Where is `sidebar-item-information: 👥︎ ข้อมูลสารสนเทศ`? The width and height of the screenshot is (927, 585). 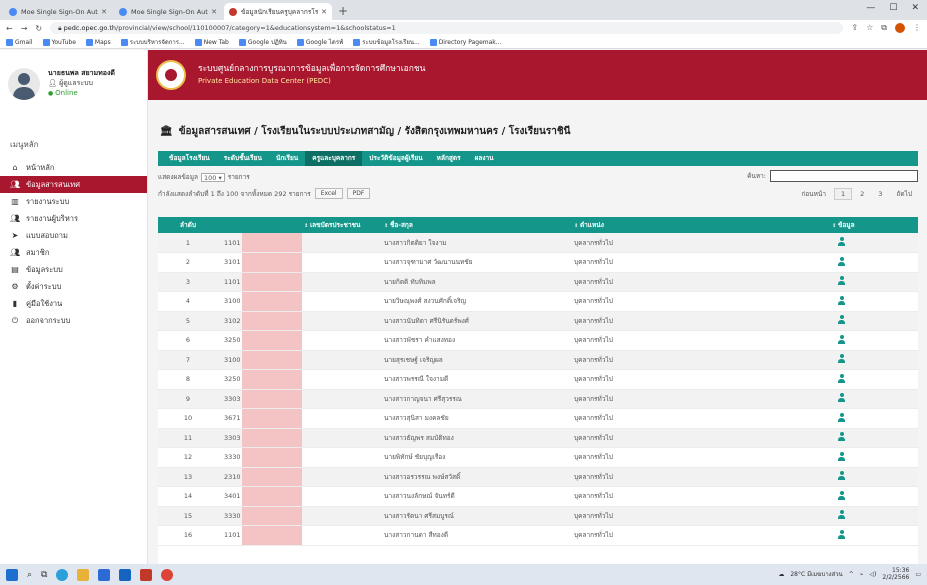
sidebar-item-information: 👥︎ ข้อมูลสารสนเทศ is located at coordinates (73, 184).